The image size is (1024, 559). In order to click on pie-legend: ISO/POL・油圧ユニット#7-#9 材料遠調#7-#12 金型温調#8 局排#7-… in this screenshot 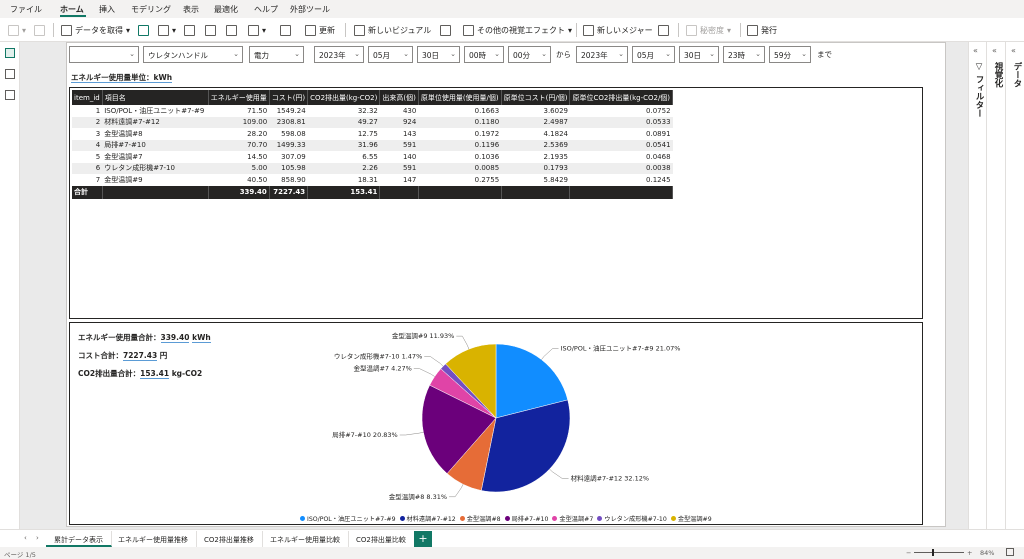, I will do `click(506, 518)`.